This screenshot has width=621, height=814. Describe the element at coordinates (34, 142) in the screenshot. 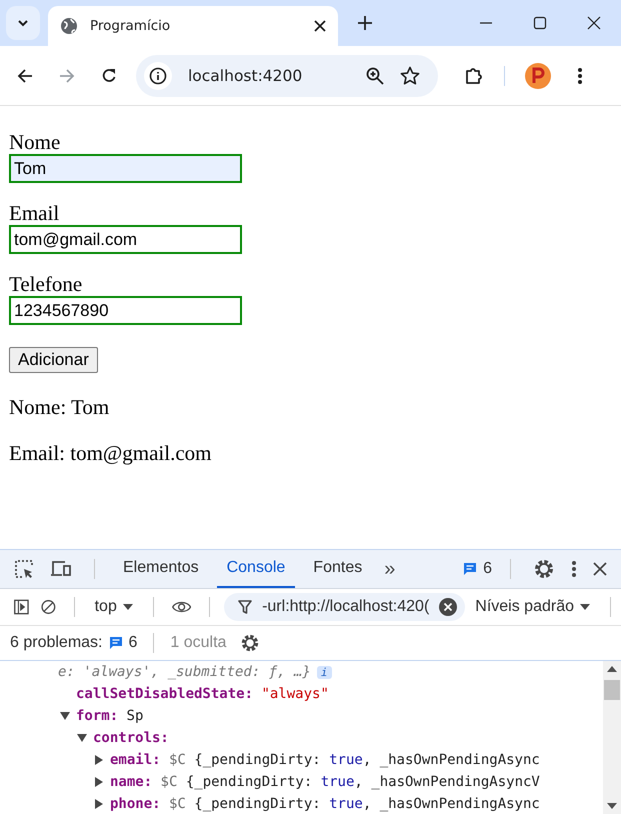

I see `field-label: Nome` at that location.